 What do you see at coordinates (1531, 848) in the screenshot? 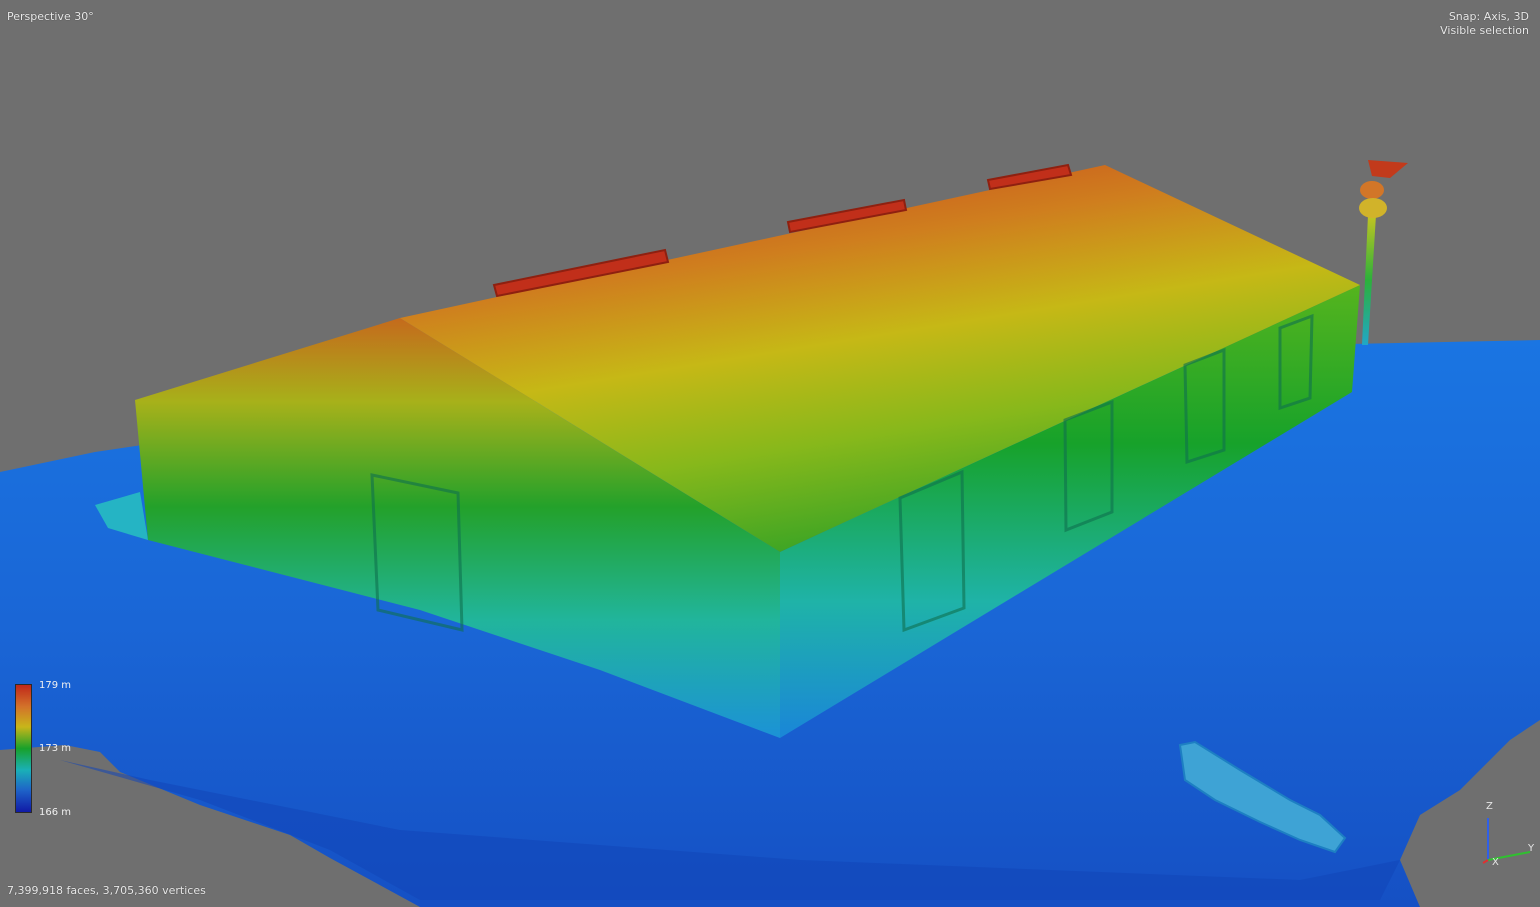
I see `y-axis-label: Y` at bounding box center [1531, 848].